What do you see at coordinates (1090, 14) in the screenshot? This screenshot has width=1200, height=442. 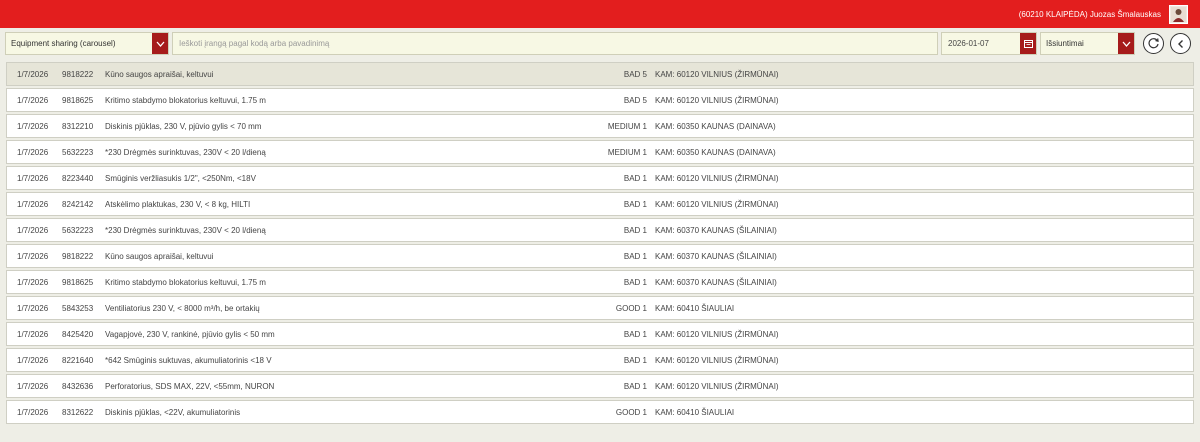 I see `user-info: (60210 KLAIPĖDA) Juozas Šmalauskas` at bounding box center [1090, 14].